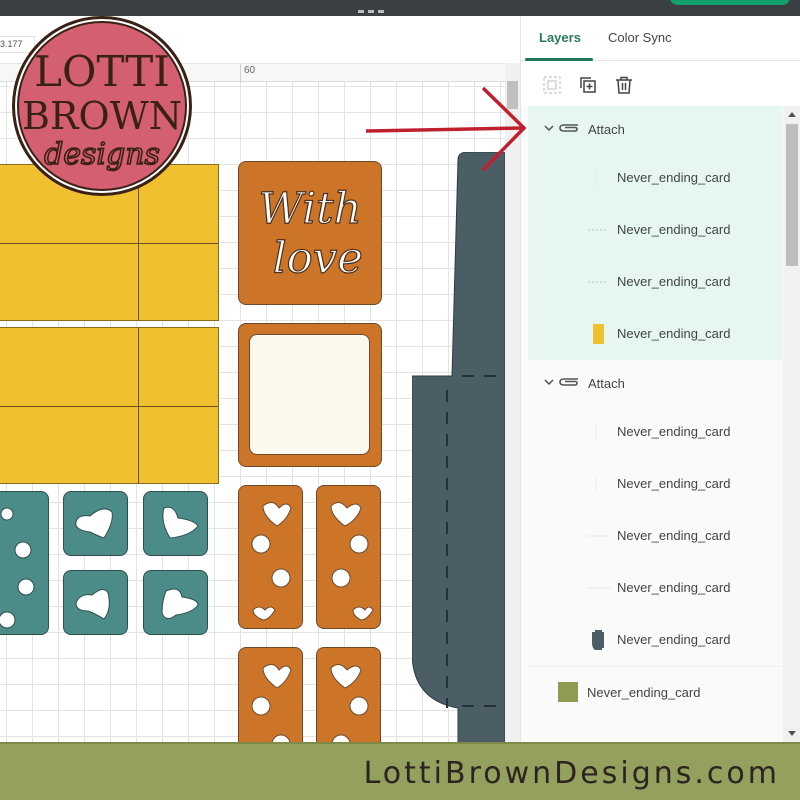  I want to click on trash-icon, so click(624, 85).